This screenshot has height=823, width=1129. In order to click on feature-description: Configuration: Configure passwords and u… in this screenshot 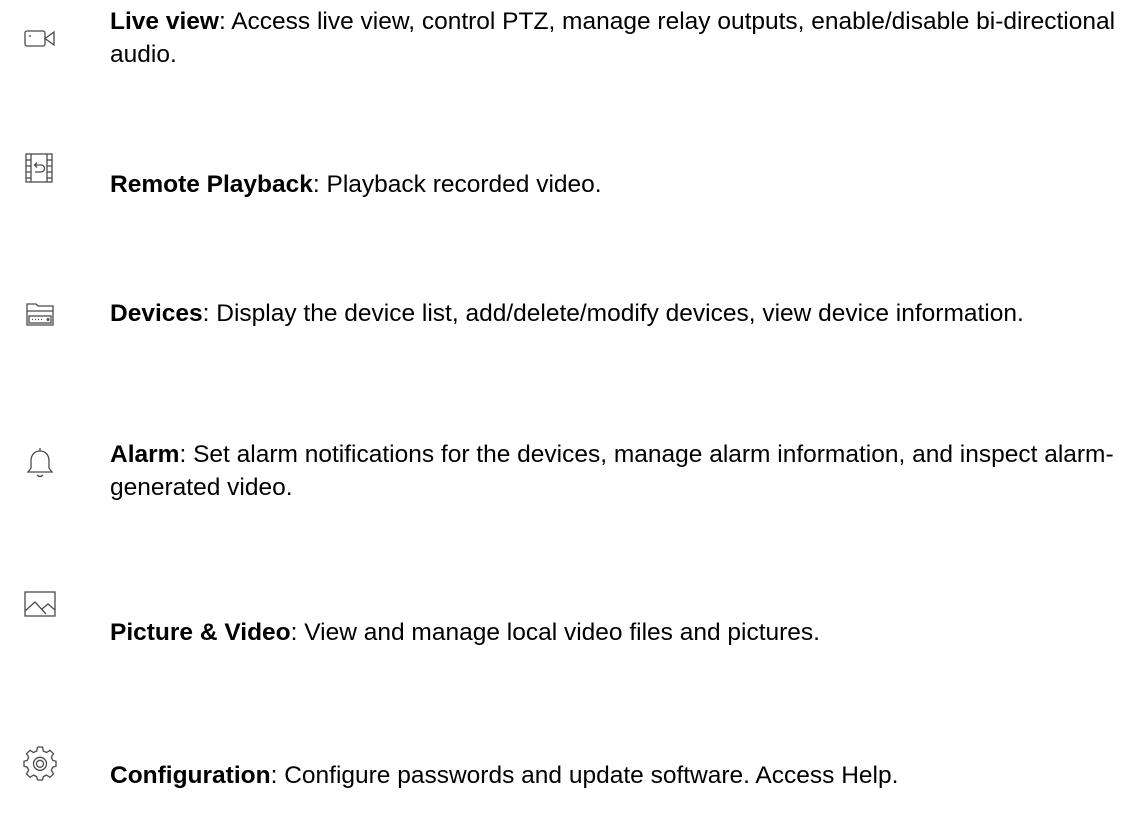, I will do `click(615, 775)`.